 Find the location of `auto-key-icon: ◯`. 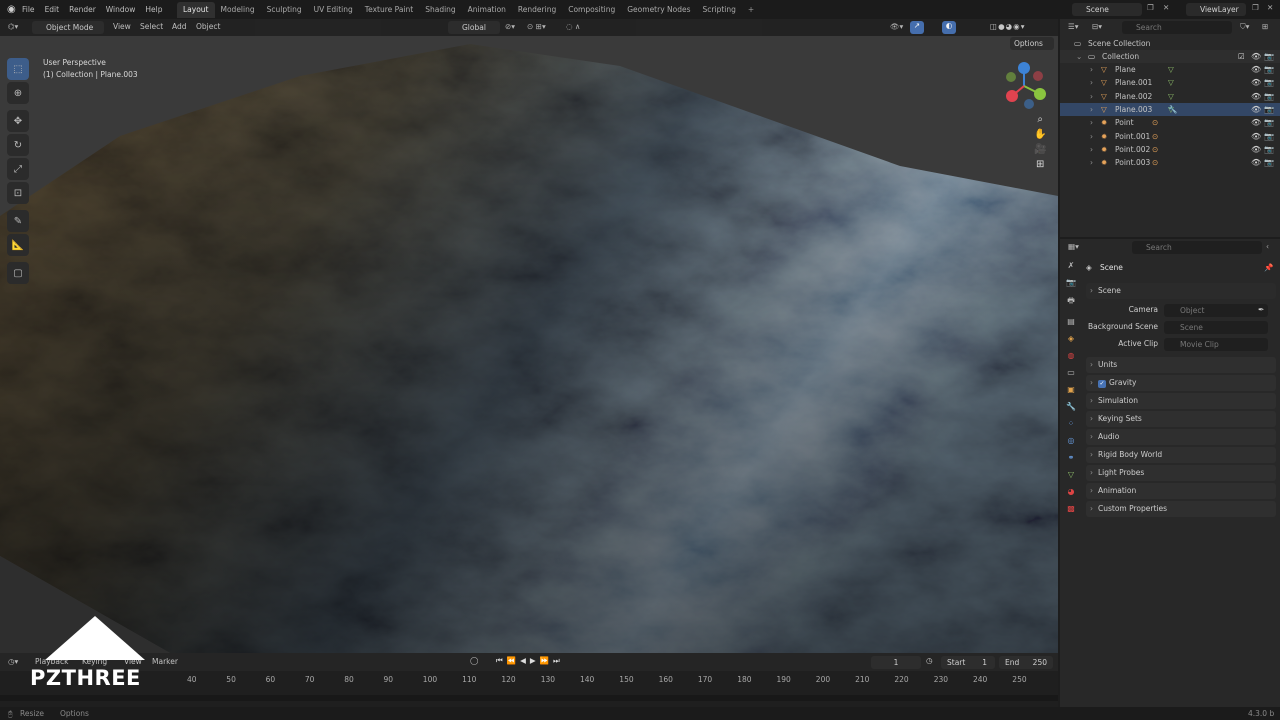

auto-key-icon: ◯ is located at coordinates (474, 660).